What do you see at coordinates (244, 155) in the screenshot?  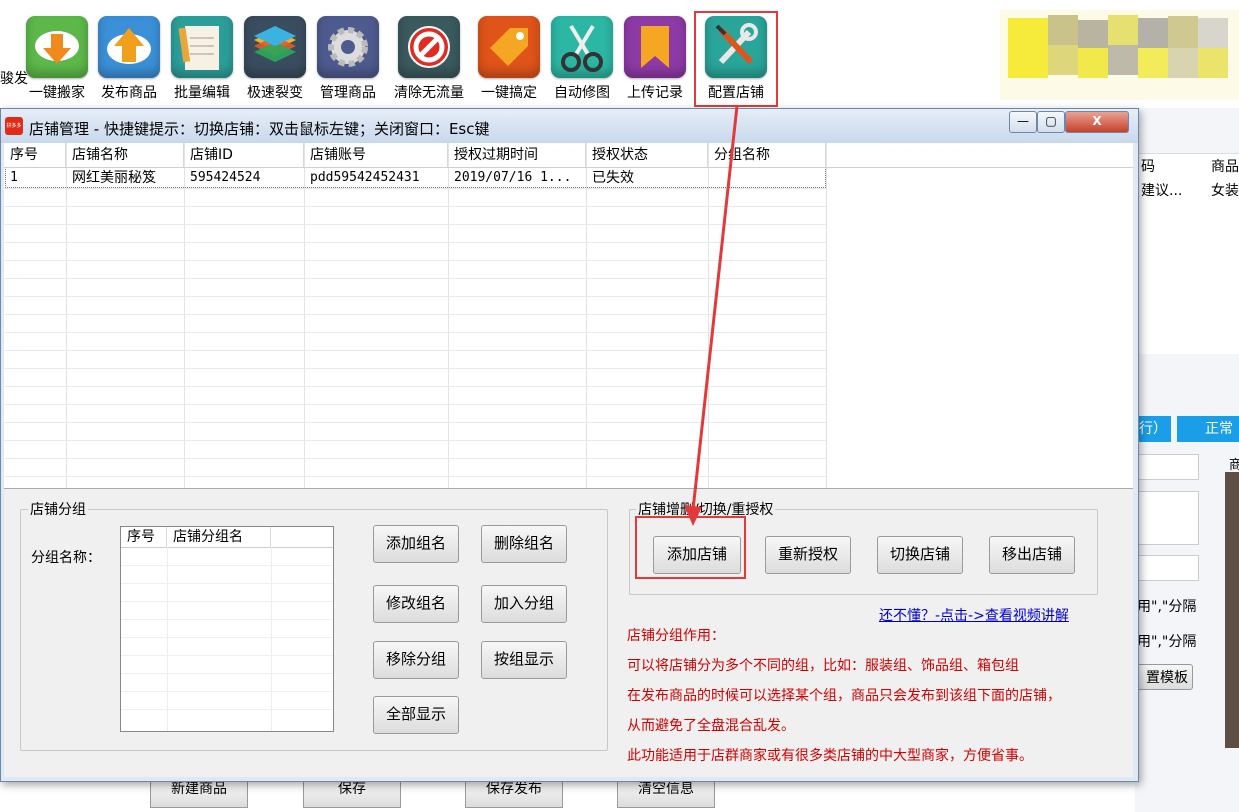 I see `column-header-shop-id: 店铺ID` at bounding box center [244, 155].